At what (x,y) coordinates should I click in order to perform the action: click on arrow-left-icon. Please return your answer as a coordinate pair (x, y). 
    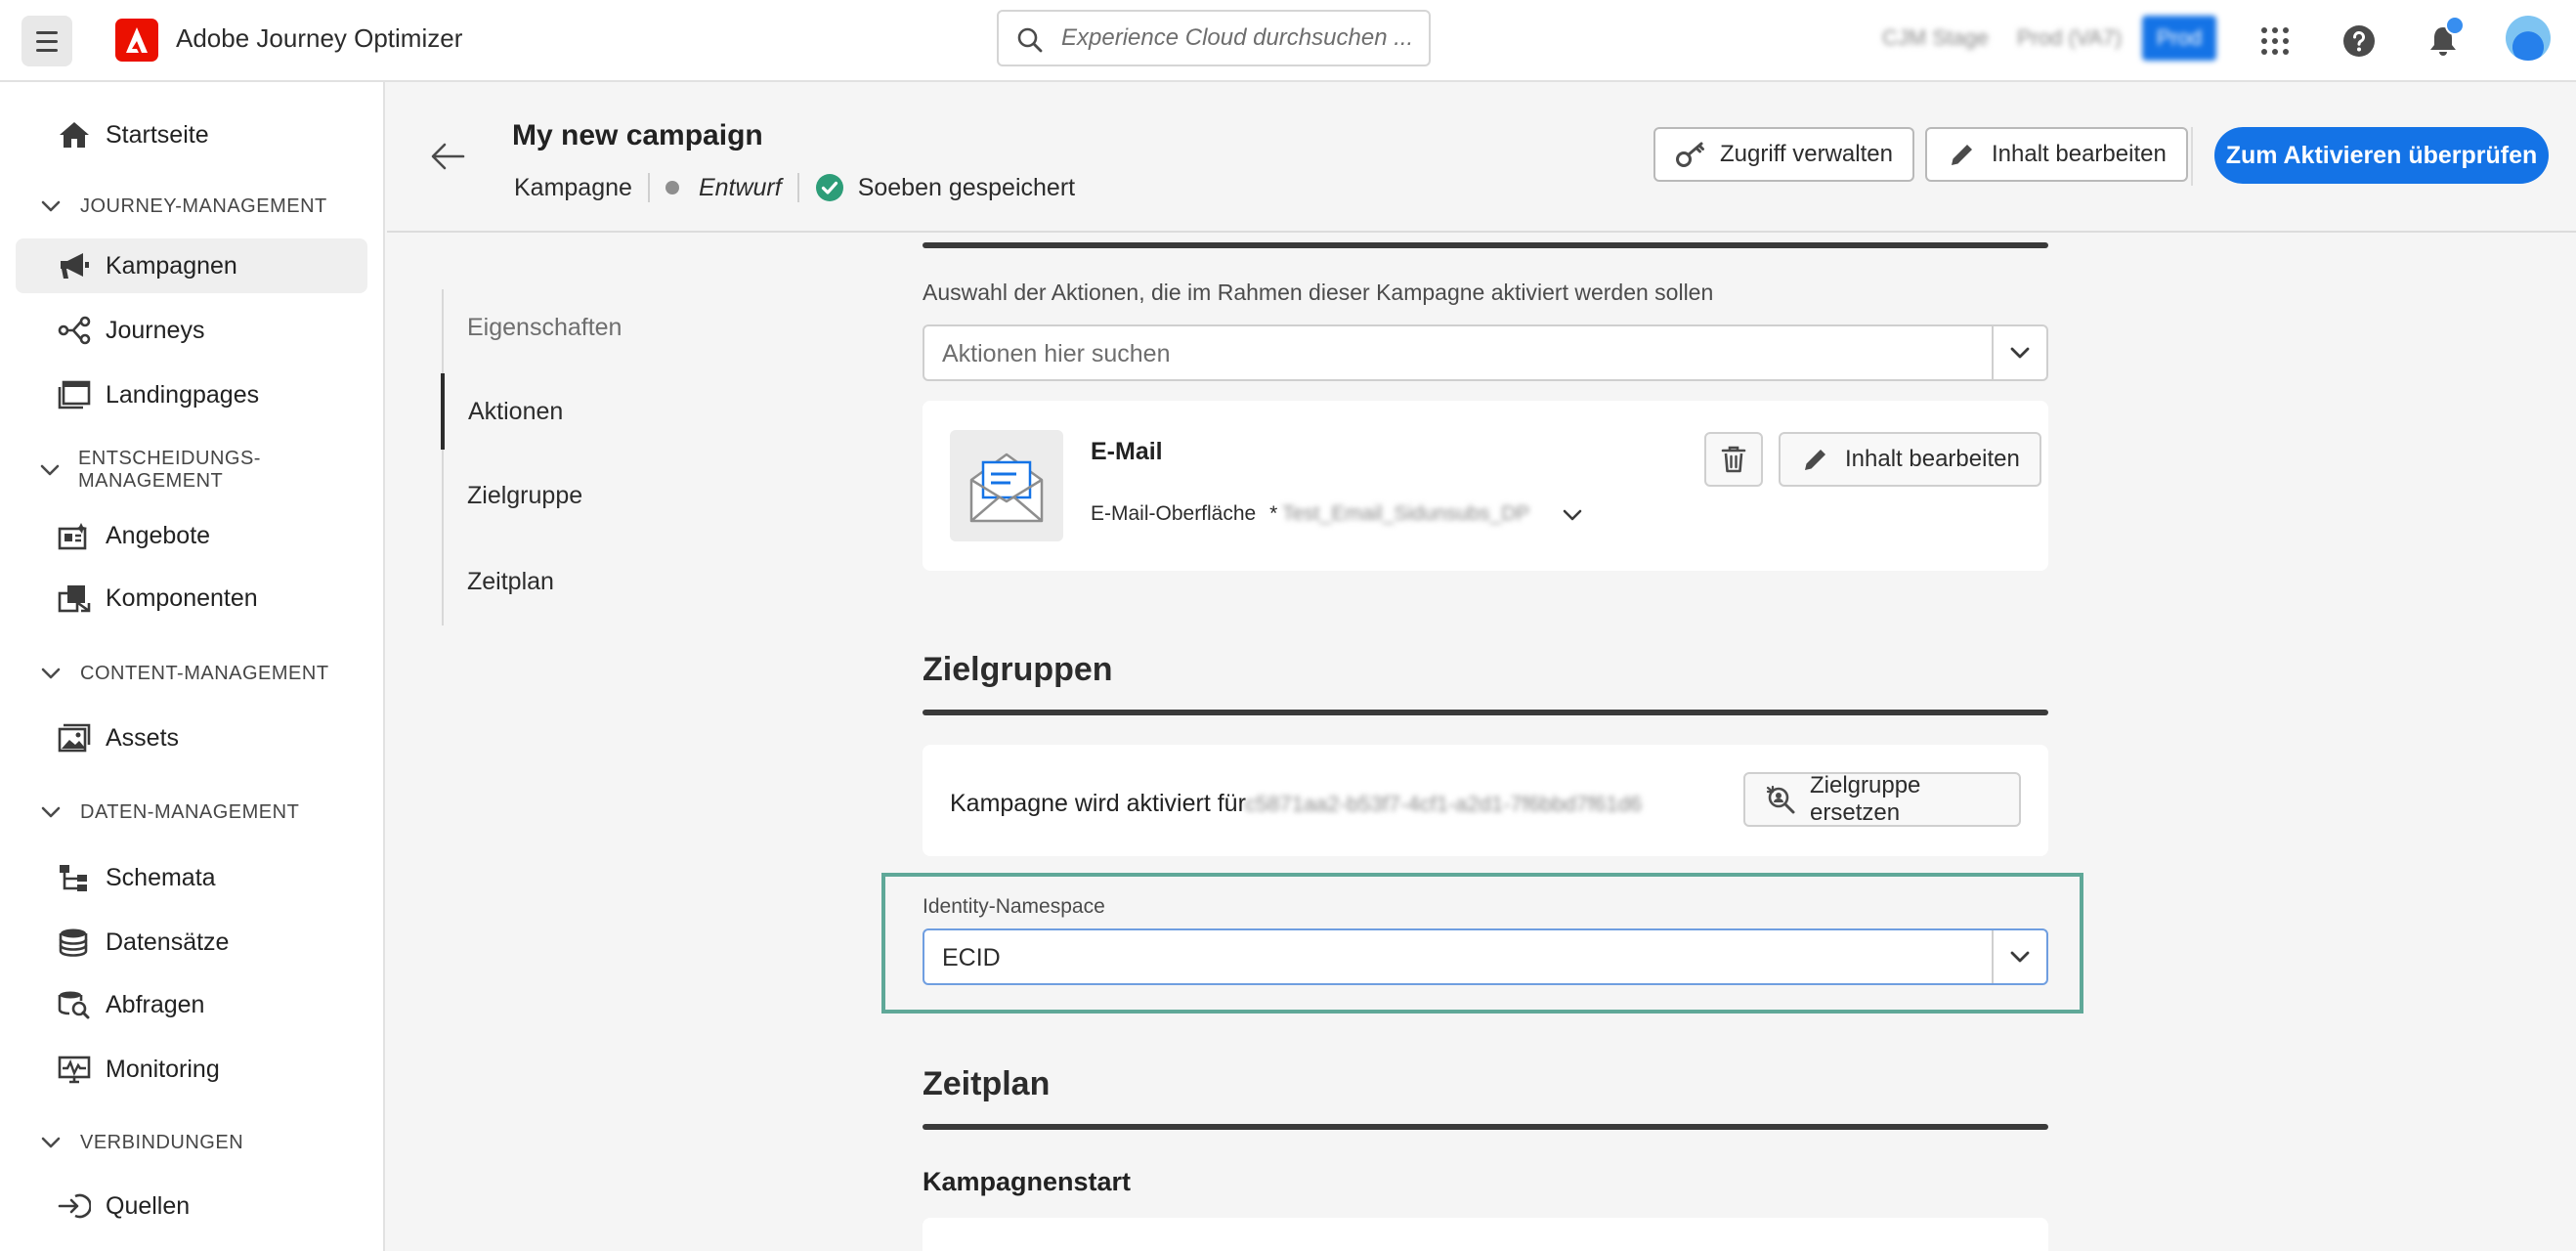
    Looking at the image, I should click on (448, 156).